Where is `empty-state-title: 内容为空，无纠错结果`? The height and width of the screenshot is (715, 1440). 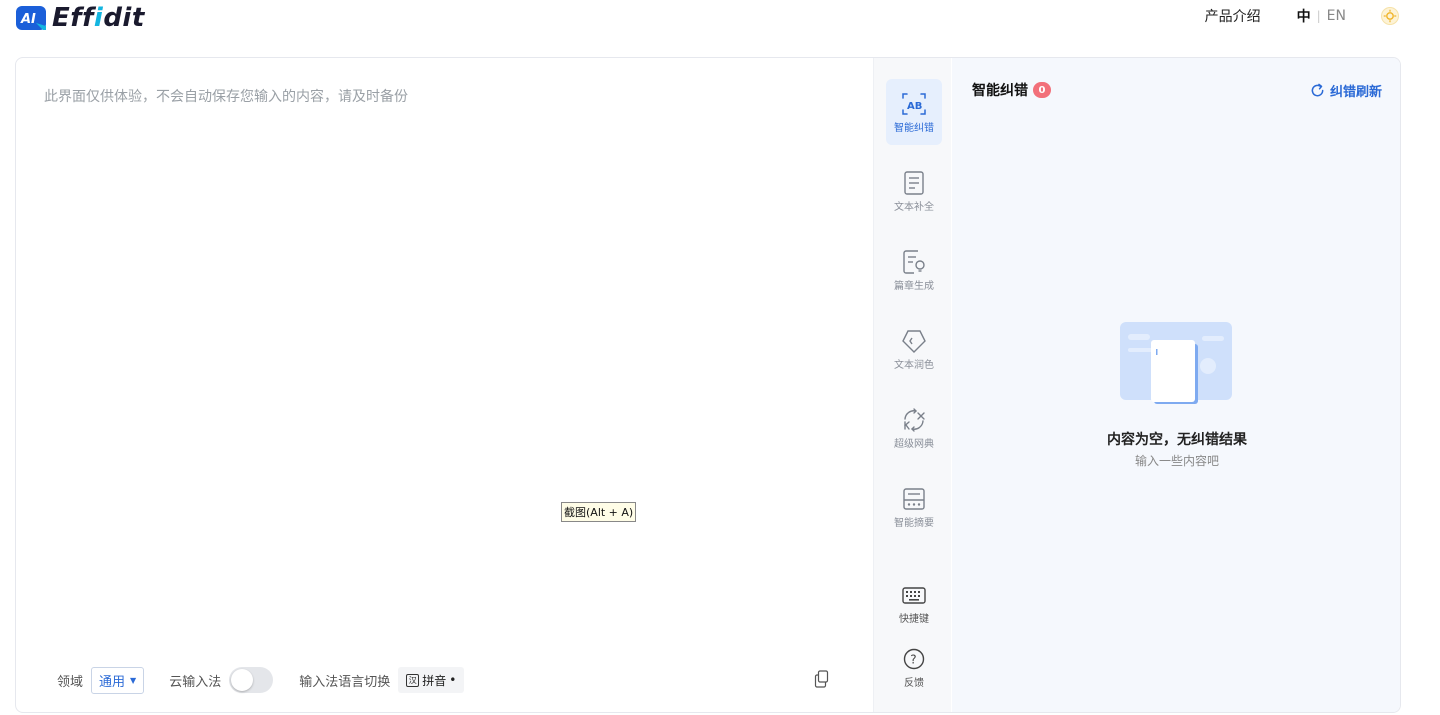 empty-state-title: 内容为空，无纠错结果 is located at coordinates (1177, 440).